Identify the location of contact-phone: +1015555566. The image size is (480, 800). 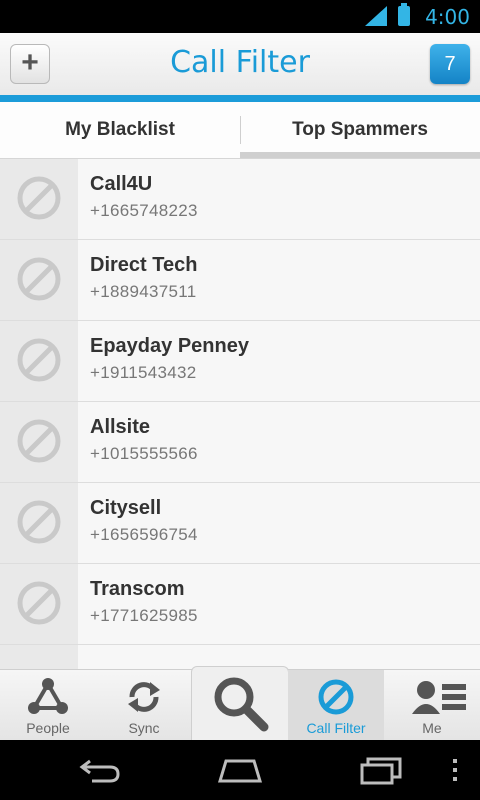
(144, 453).